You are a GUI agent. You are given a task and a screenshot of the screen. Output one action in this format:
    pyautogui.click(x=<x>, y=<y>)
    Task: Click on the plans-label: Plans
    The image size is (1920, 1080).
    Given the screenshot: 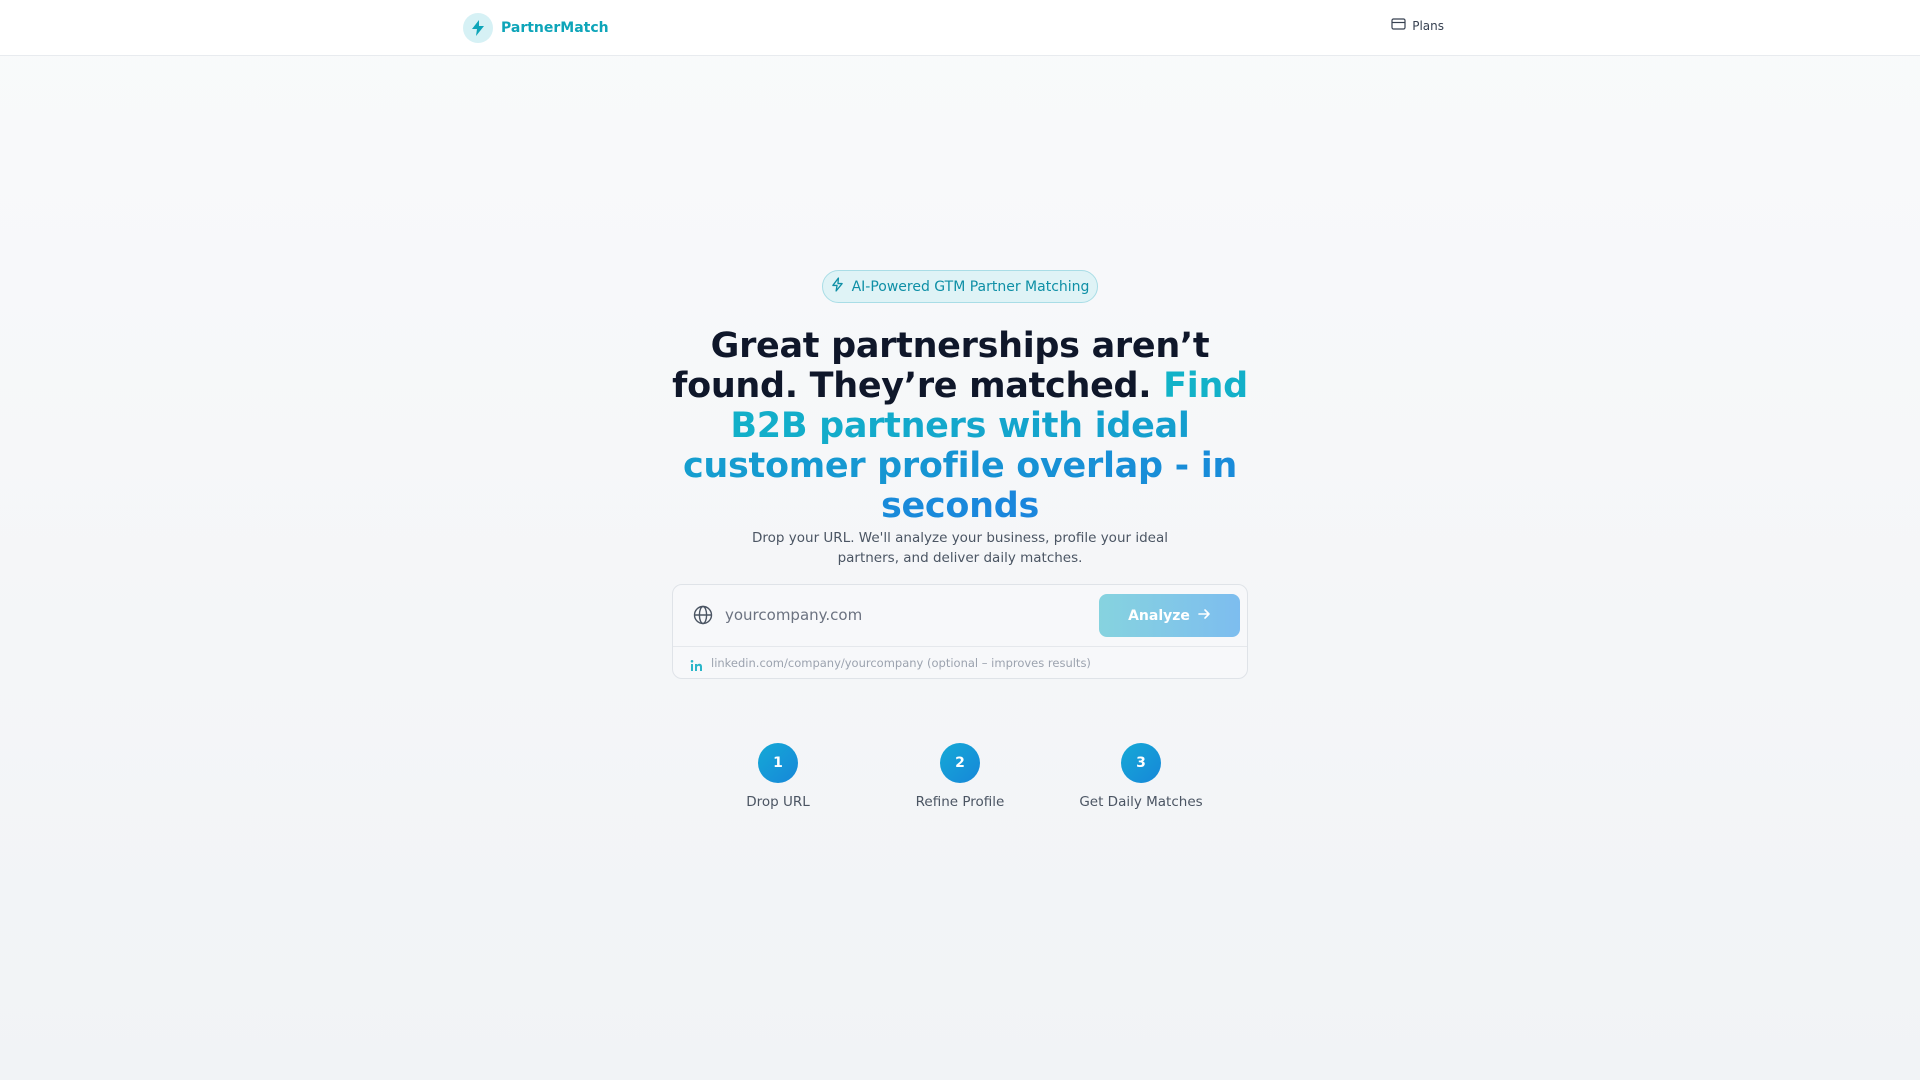 What is the action you would take?
    pyautogui.click(x=1428, y=25)
    